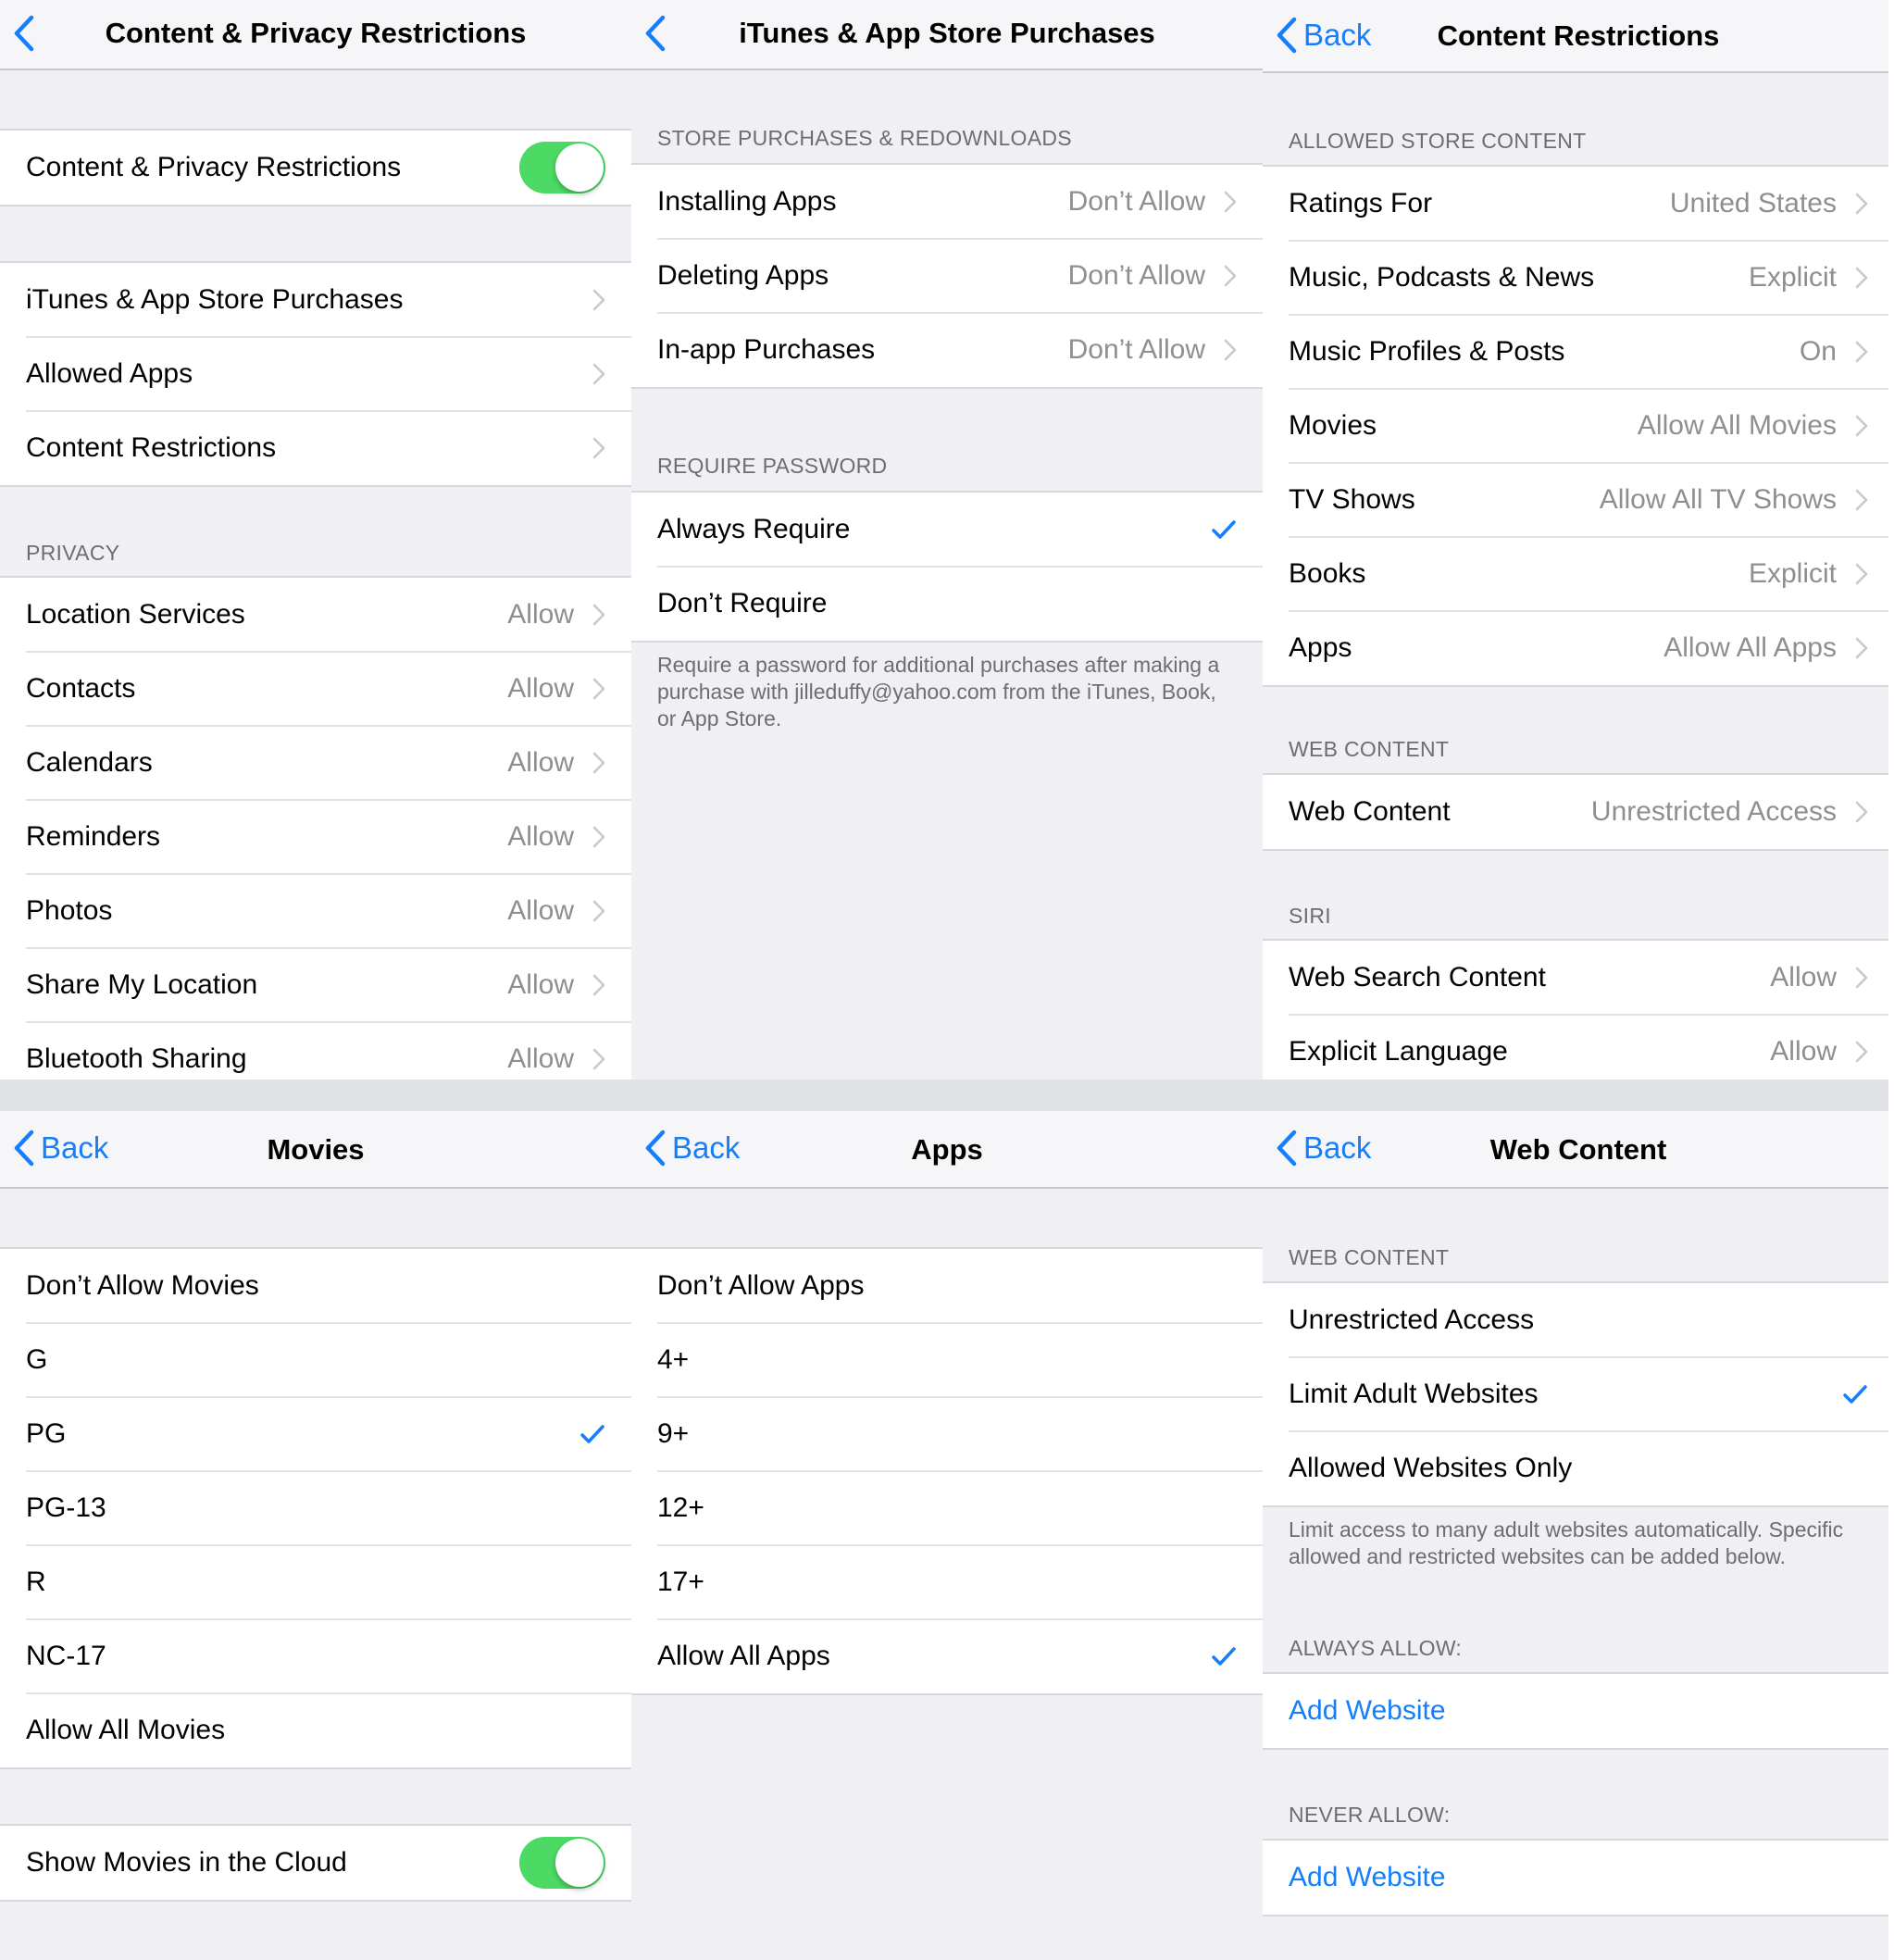  What do you see at coordinates (1320, 647) in the screenshot?
I see `row-label: Apps` at bounding box center [1320, 647].